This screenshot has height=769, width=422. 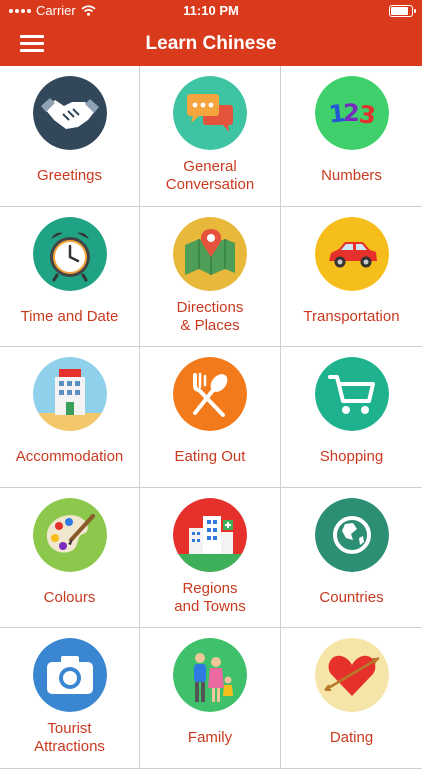 I want to click on category-label: Dating, so click(x=351, y=737).